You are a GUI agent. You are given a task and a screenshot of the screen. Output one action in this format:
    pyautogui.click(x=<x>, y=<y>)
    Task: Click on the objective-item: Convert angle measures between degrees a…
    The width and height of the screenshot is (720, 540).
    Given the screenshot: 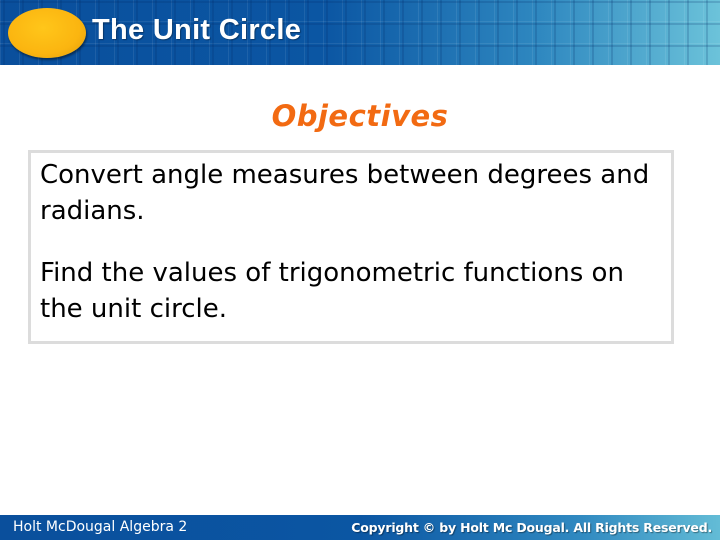 What is the action you would take?
    pyautogui.click(x=345, y=193)
    